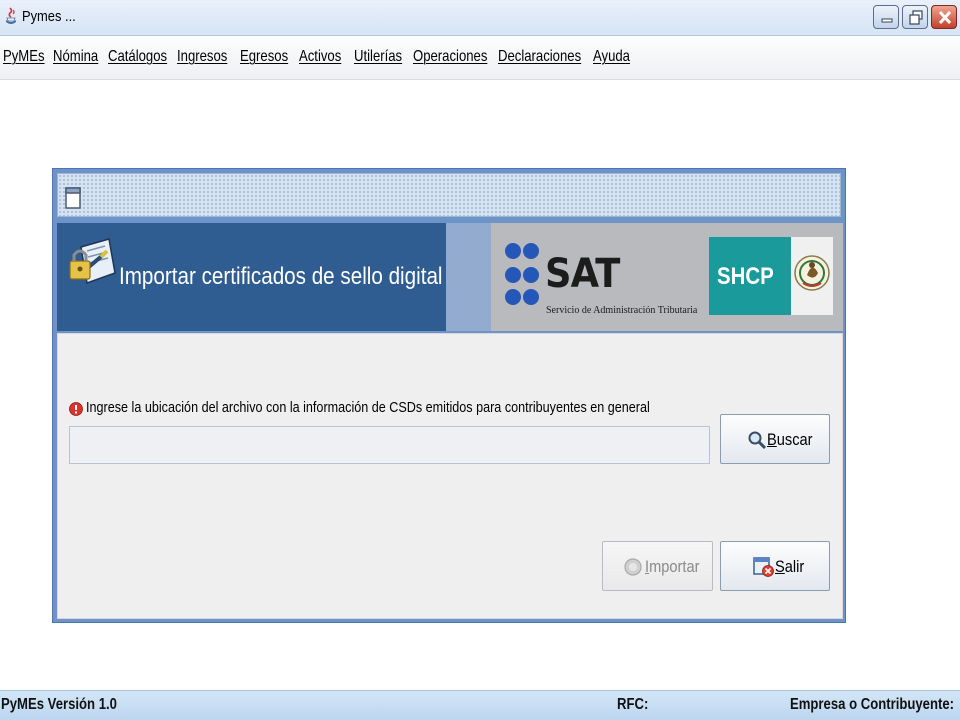 This screenshot has width=960, height=720. I want to click on file-path-input, so click(389, 445).